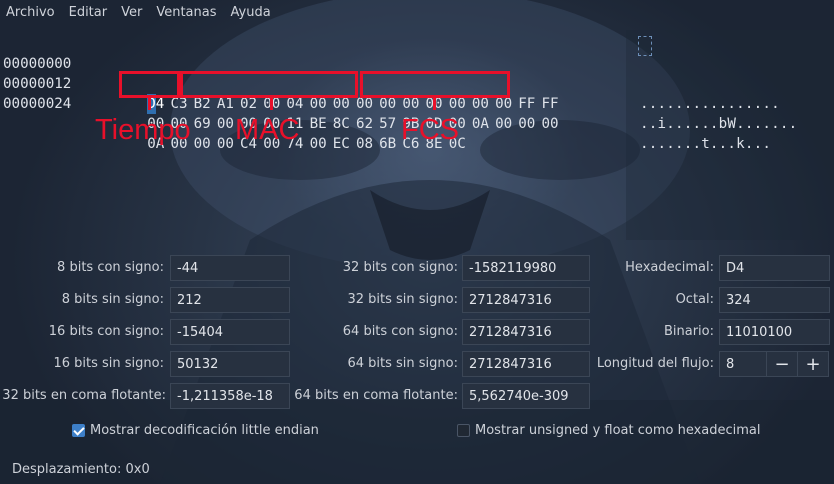  I want to click on menu-ayuda: Ayuda, so click(251, 13).